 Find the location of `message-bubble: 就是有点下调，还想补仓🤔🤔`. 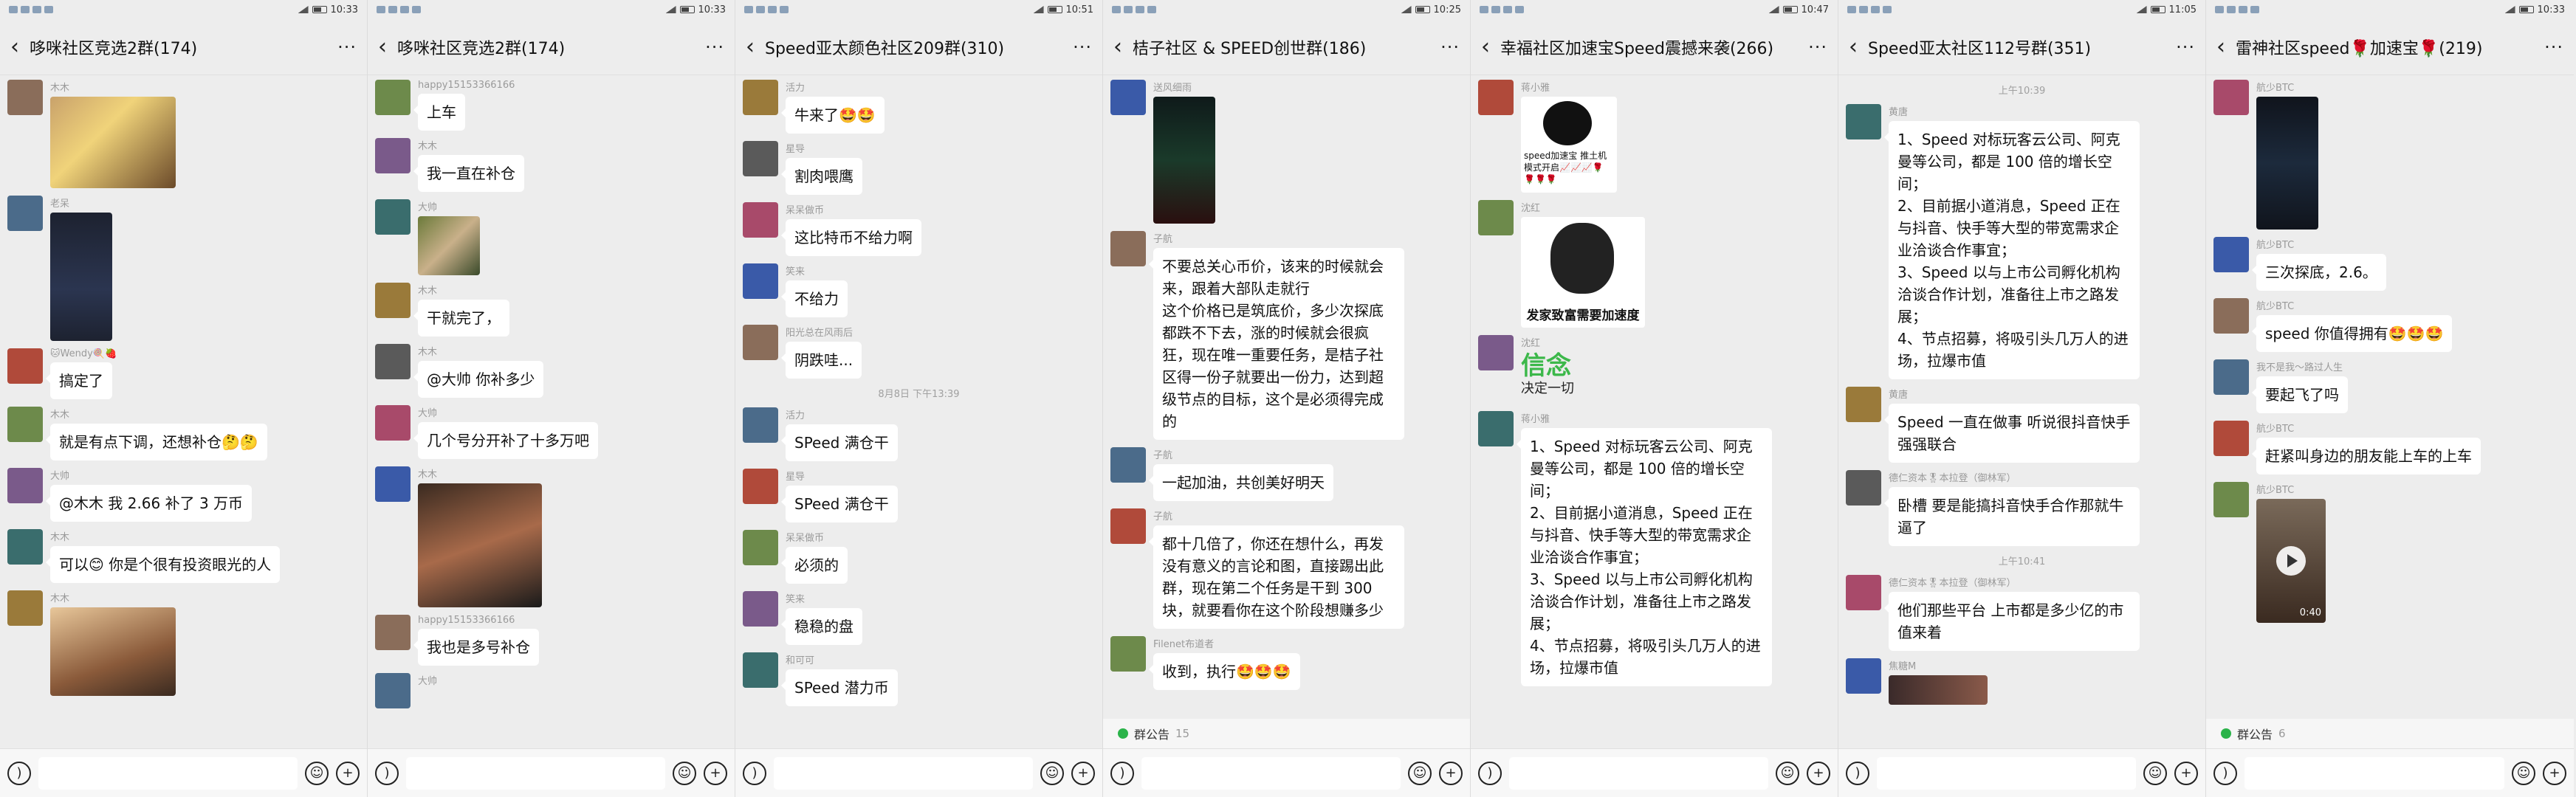

message-bubble: 就是有点下调，还想补仓🤔🤔 is located at coordinates (156, 442).